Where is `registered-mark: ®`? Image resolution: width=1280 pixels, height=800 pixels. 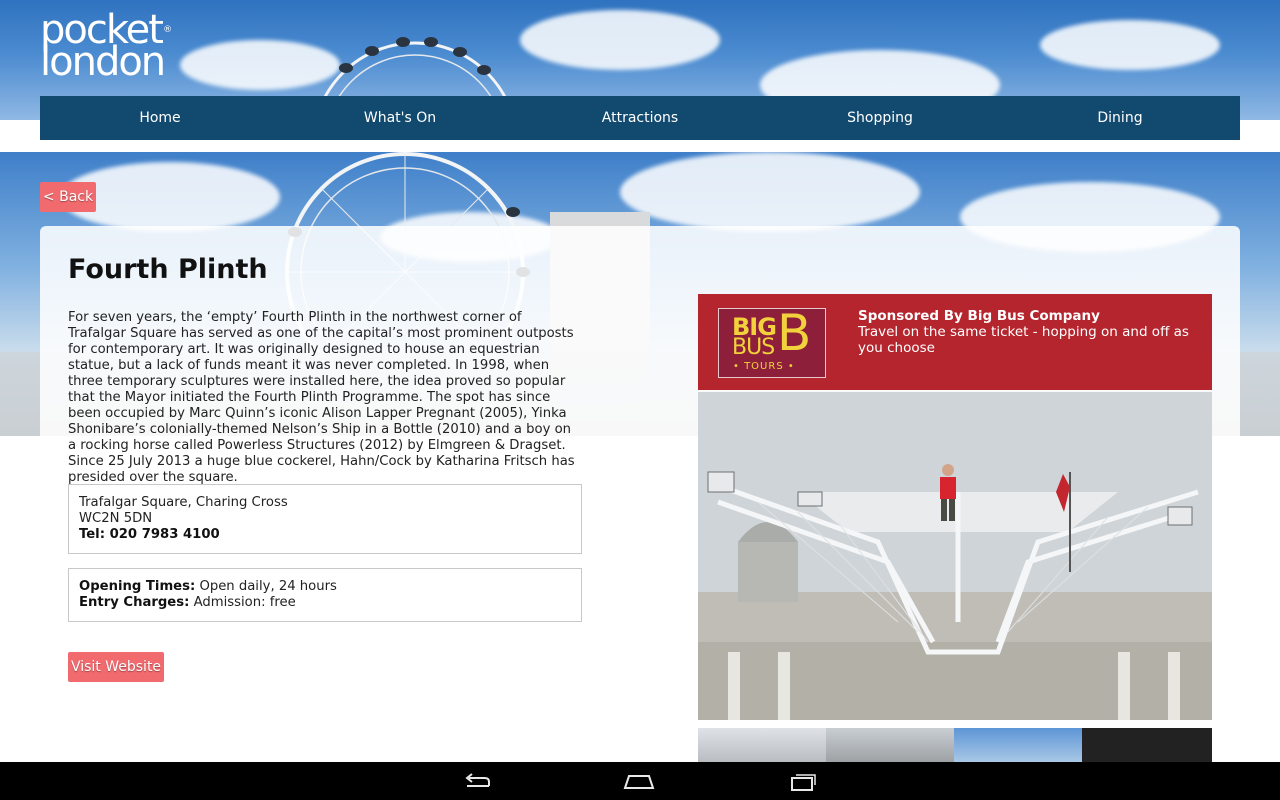 registered-mark: ® is located at coordinates (168, 30).